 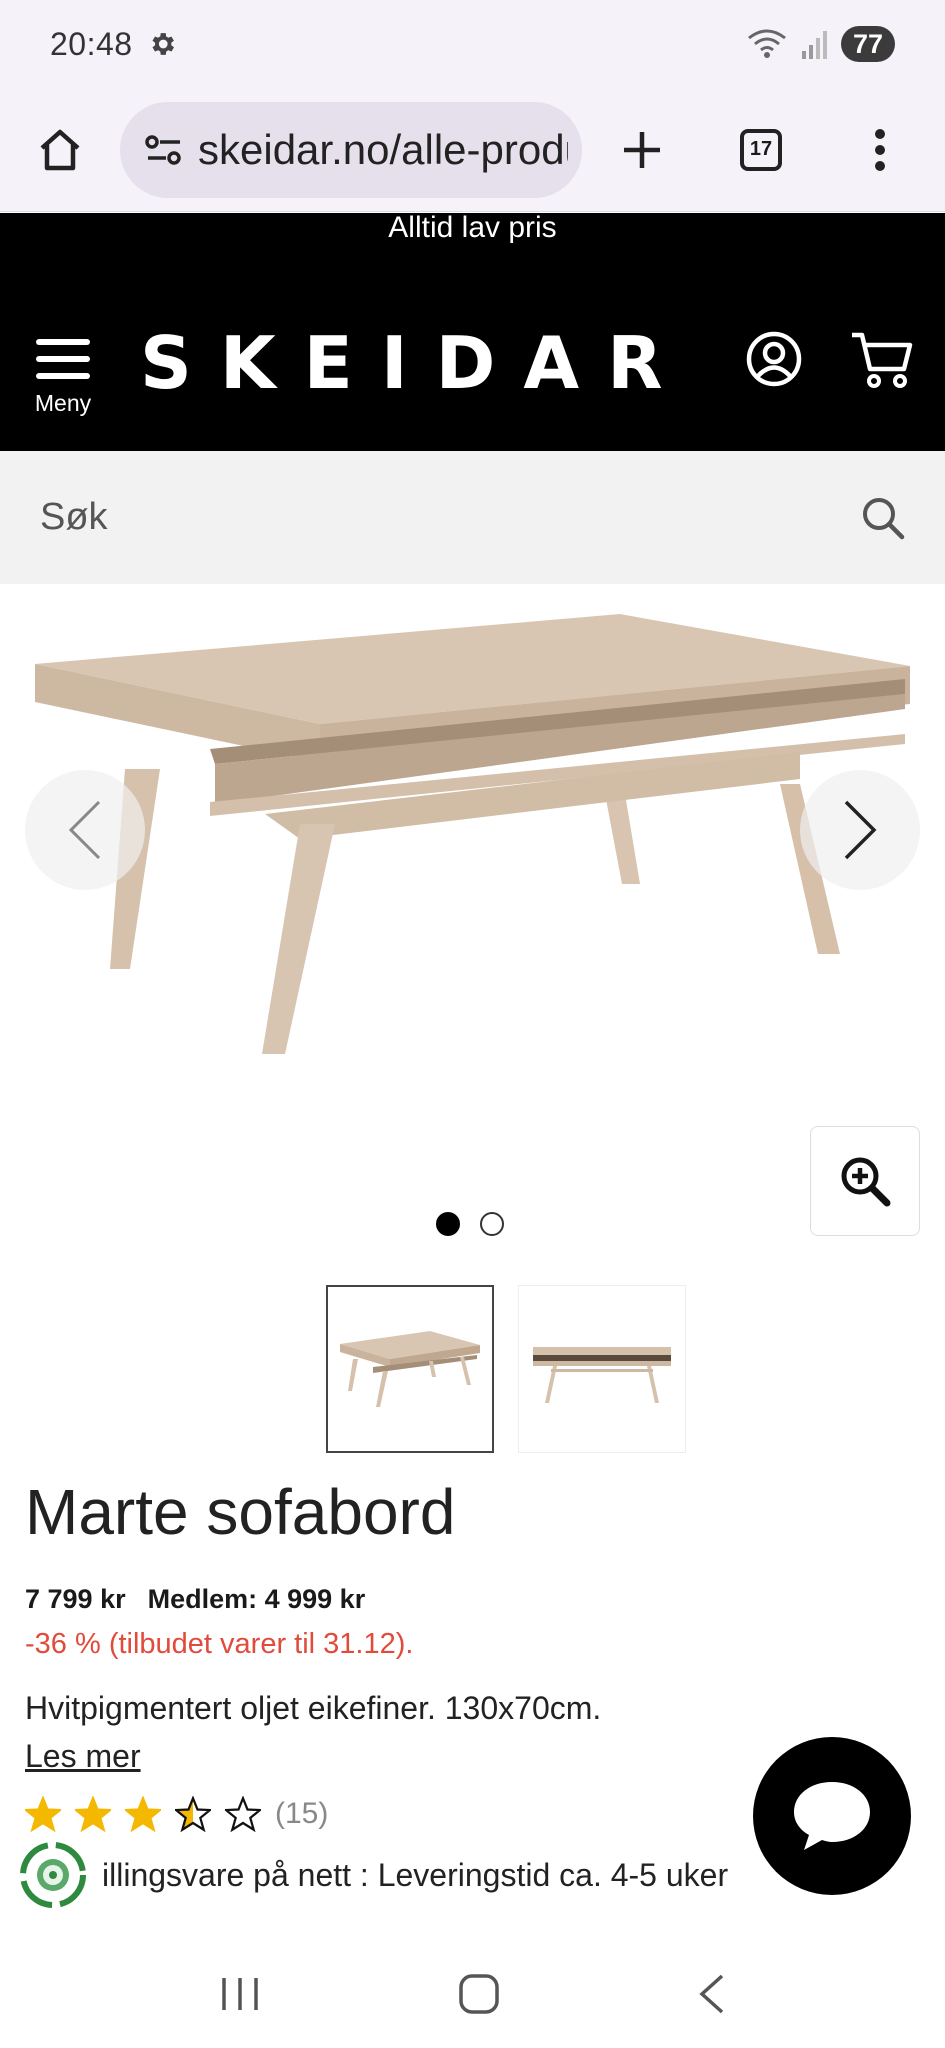 I want to click on account-icon, so click(x=774, y=359).